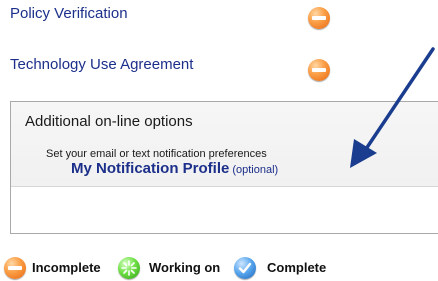 The image size is (438, 281). Describe the element at coordinates (185, 267) in the screenshot. I see `legend-label-working-on: Working on` at that location.